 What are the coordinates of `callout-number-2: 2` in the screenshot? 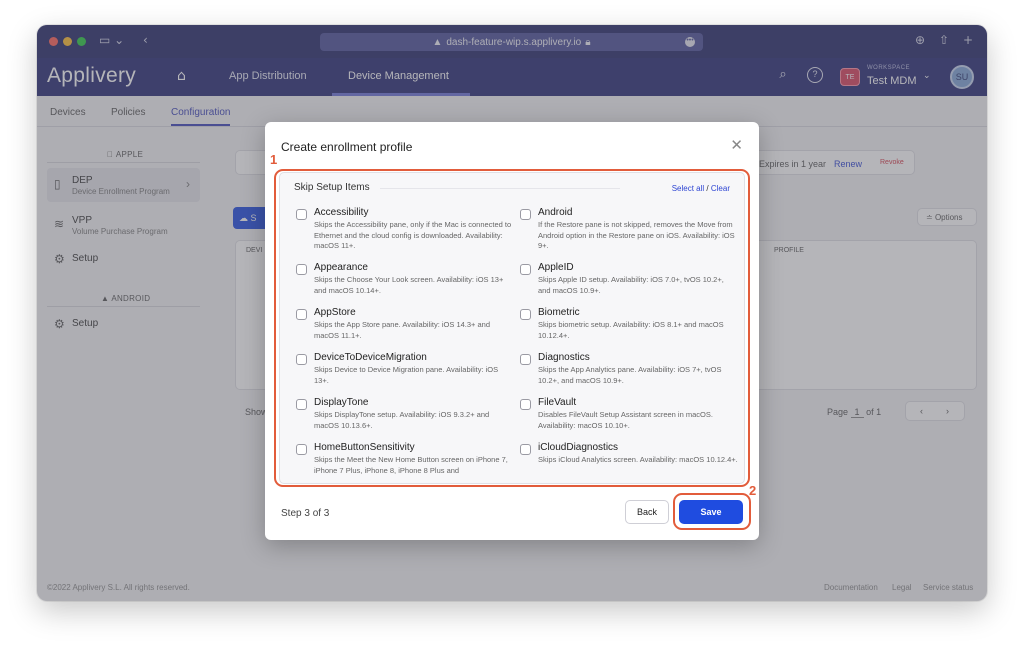 It's located at (753, 490).